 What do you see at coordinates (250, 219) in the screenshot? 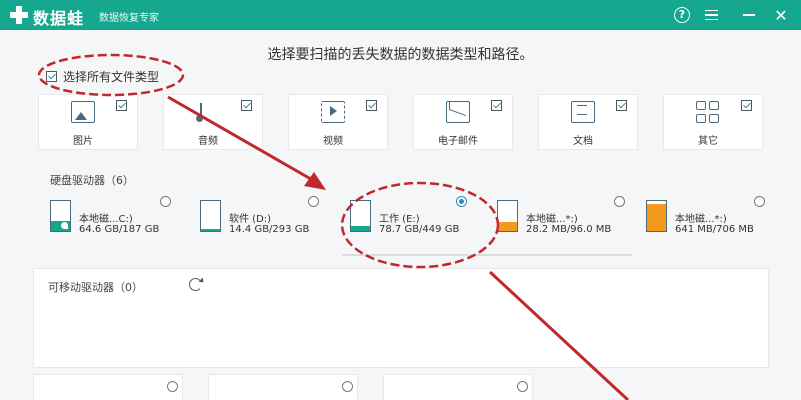
I see `drive-name: 软件 (D:)` at bounding box center [250, 219].